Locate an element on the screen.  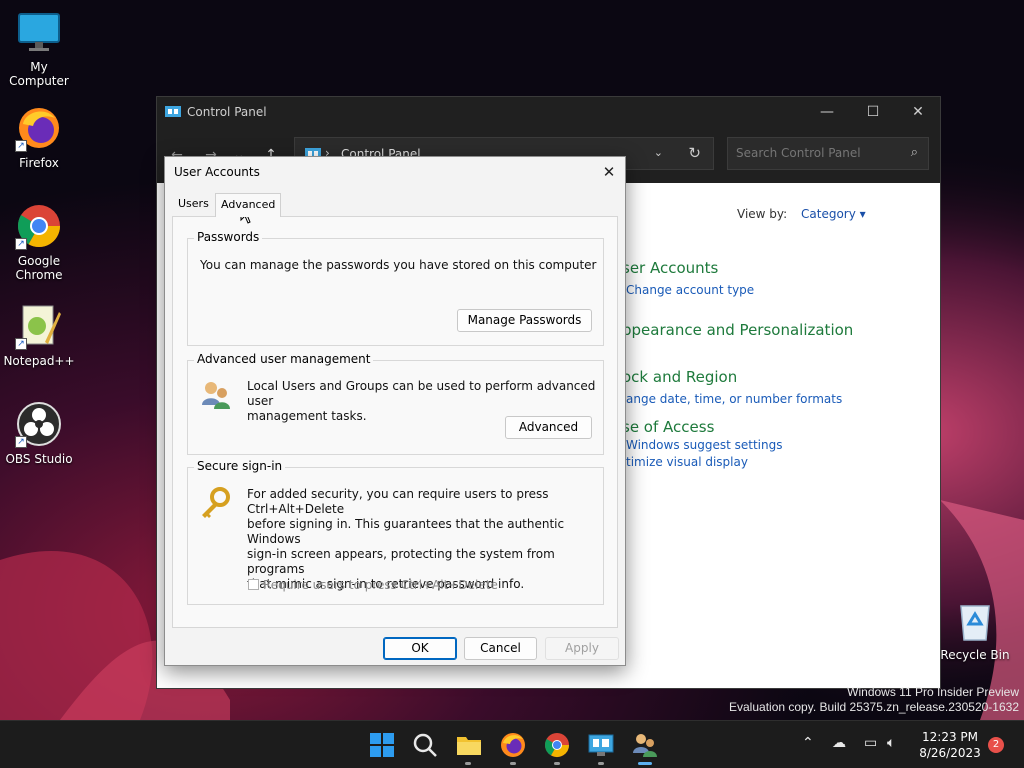
recycle-bin-icon is located at coordinates (975, 620).